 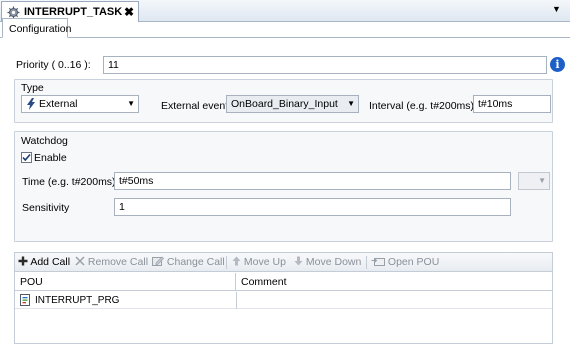 I want to click on arrow-up-icon, so click(x=236, y=261).